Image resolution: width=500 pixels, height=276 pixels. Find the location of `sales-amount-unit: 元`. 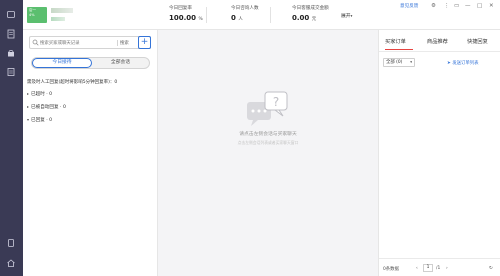

sales-amount-unit: 元 is located at coordinates (314, 19).